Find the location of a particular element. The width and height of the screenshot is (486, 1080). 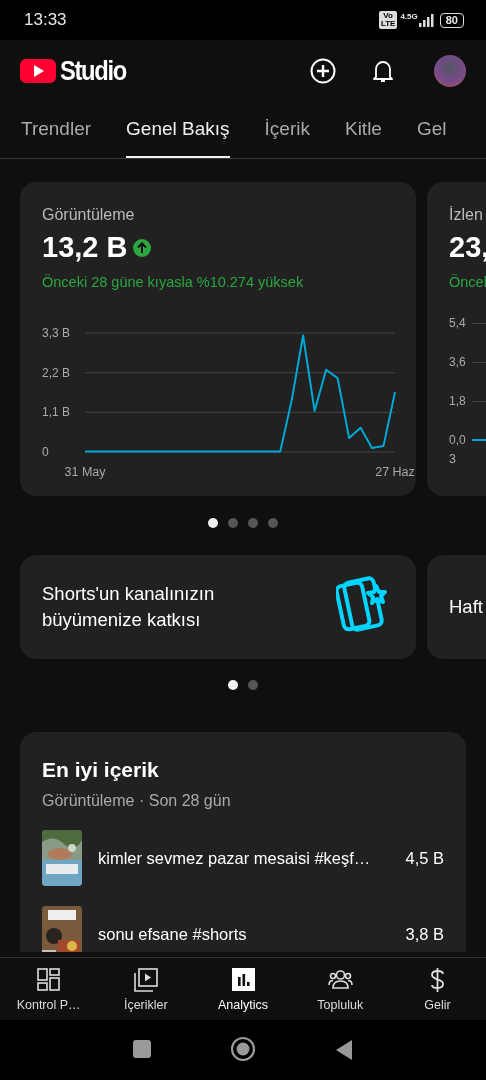

y-tick-label: 5,4 is located at coordinates (457, 323).